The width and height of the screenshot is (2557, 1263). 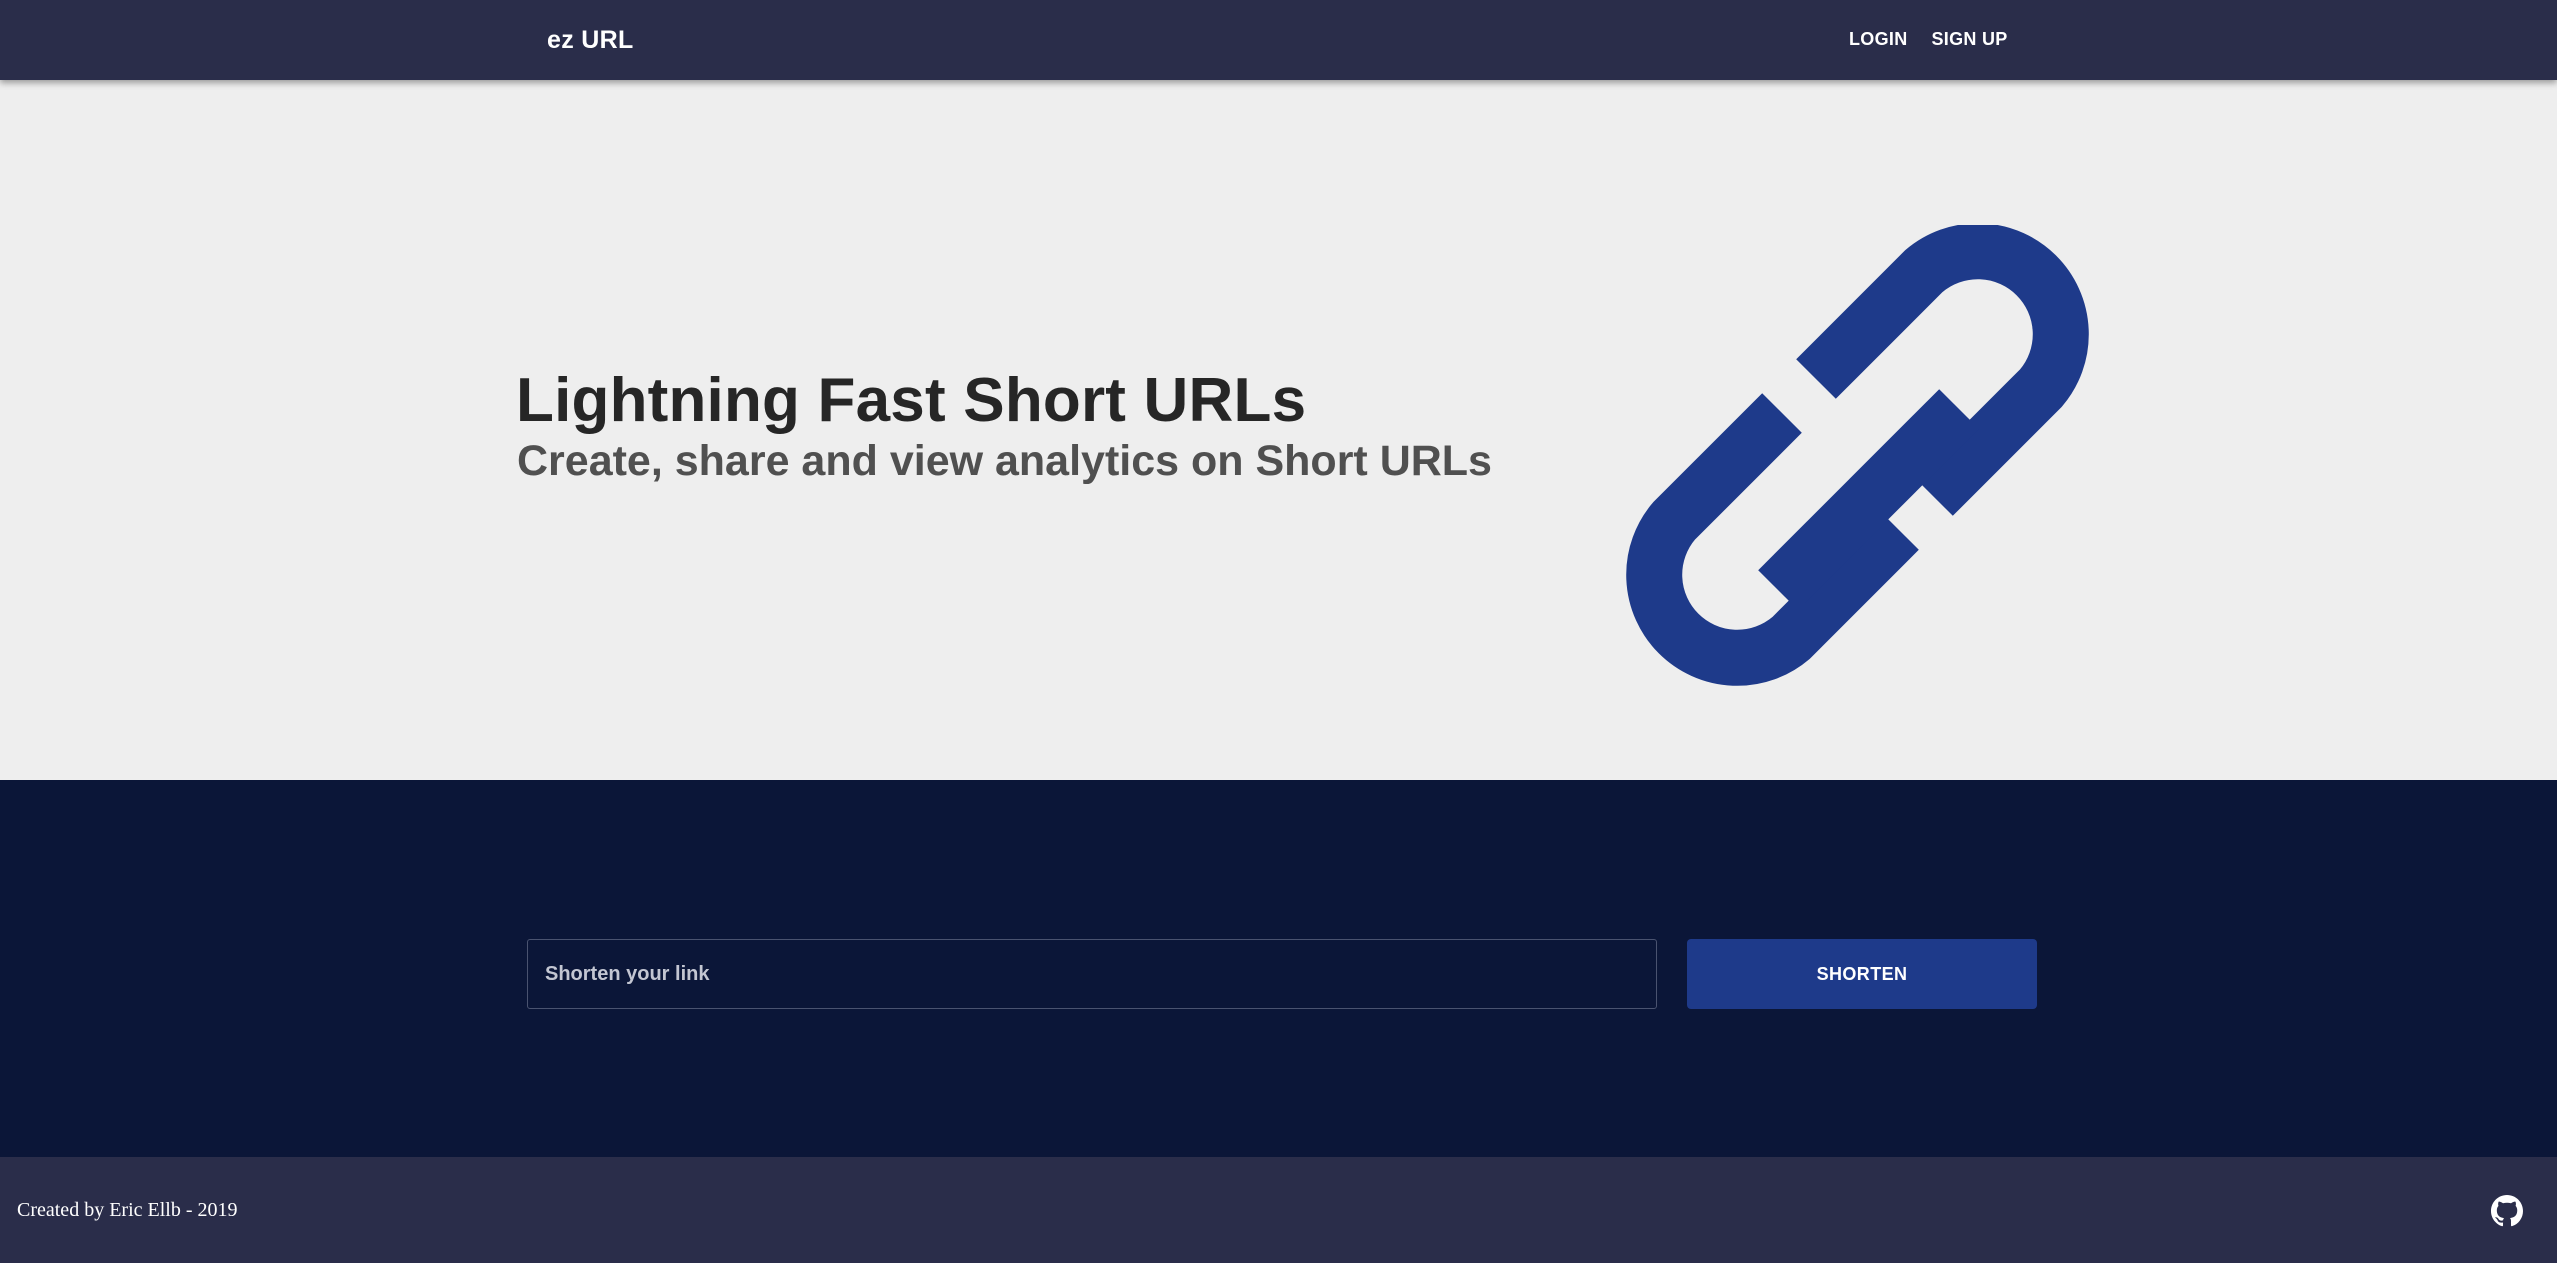 I want to click on link-icon, so click(x=1857, y=455).